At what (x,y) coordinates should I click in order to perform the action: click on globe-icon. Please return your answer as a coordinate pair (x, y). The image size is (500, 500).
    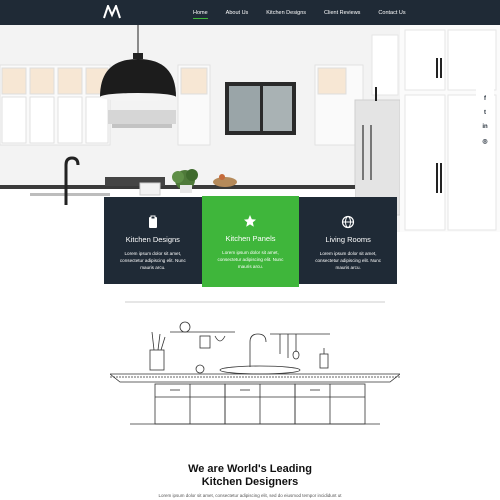
    Looking at the image, I should click on (348, 222).